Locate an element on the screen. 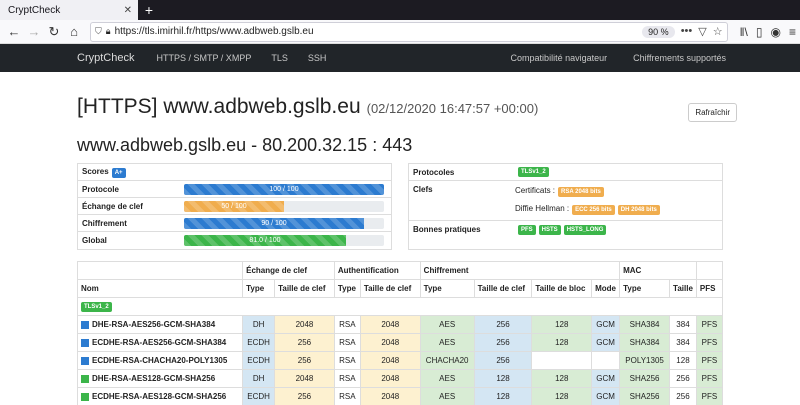 The height and width of the screenshot is (405, 800). enc-size: 256 is located at coordinates (503, 360).